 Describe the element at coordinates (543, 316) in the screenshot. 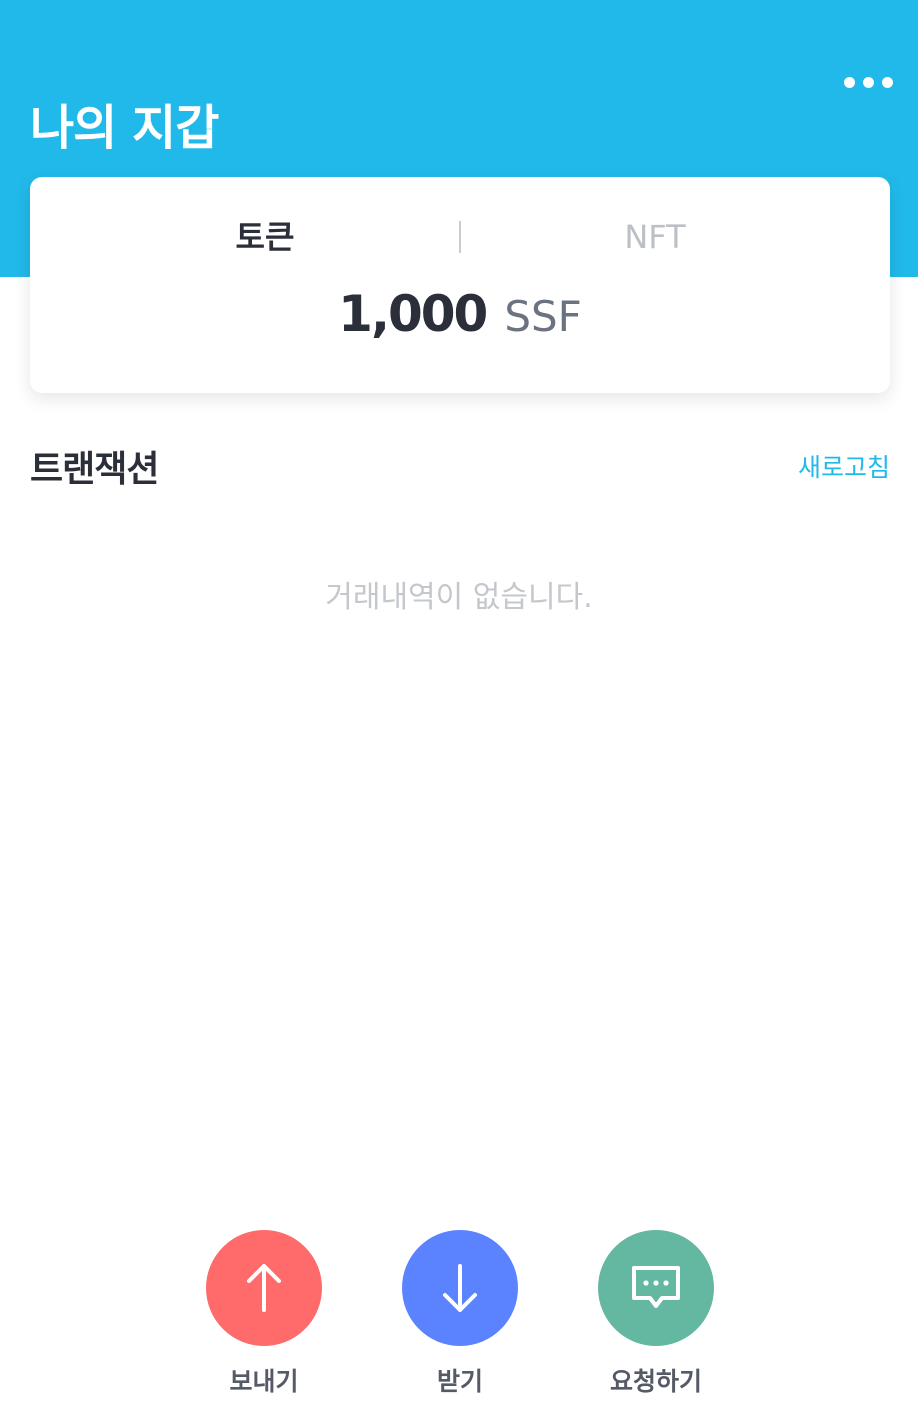

I see `balance-unit: SSF` at that location.